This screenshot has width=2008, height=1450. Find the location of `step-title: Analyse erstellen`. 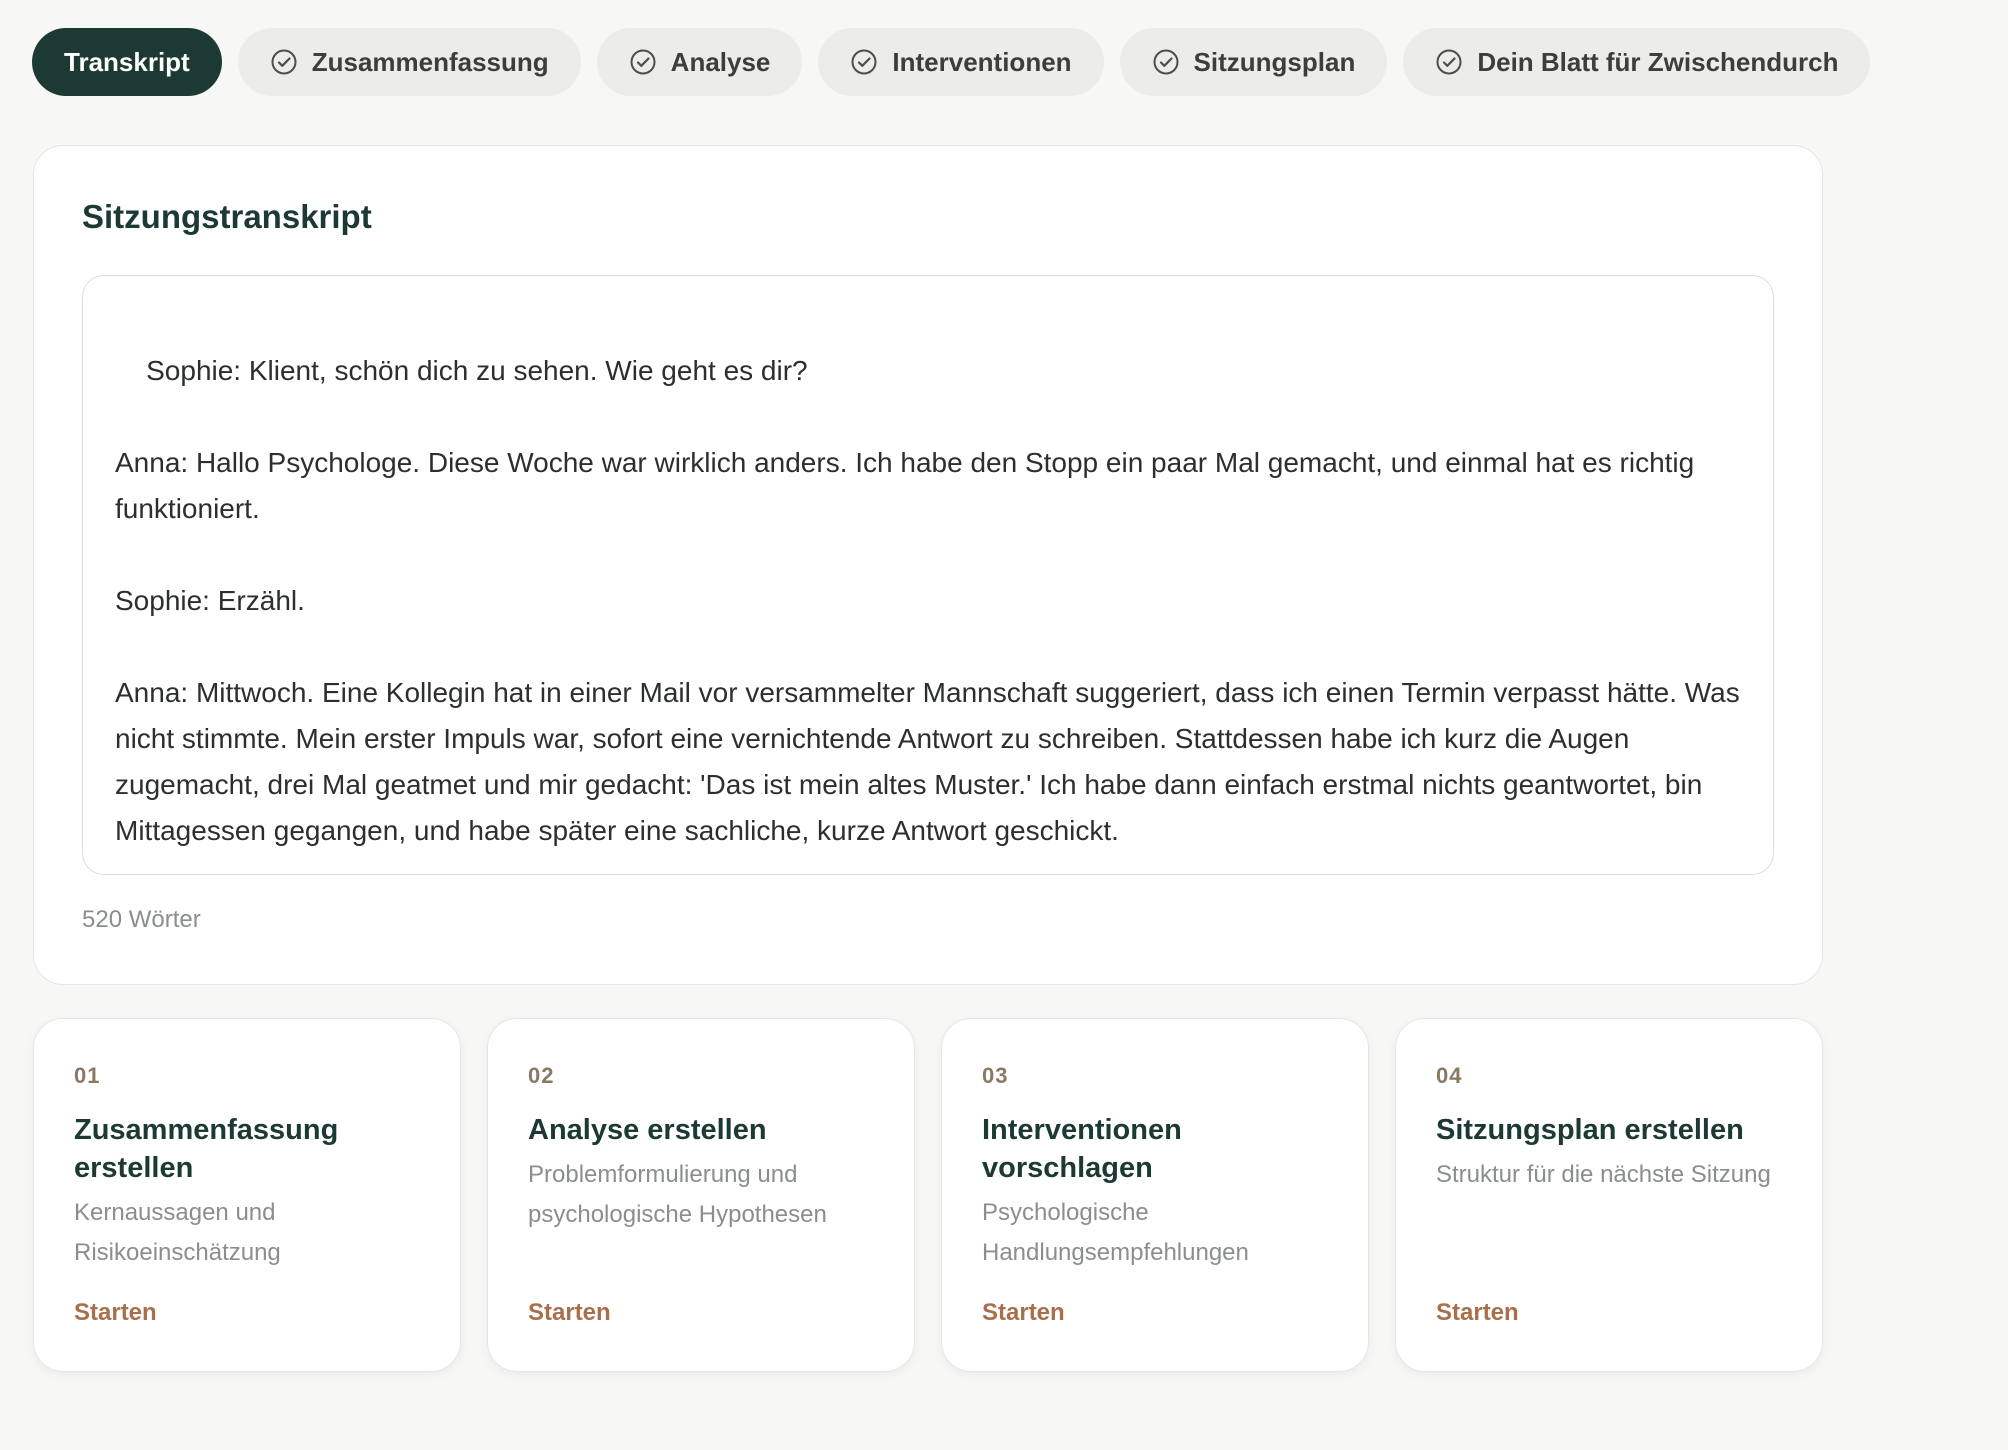

step-title: Analyse erstellen is located at coordinates (647, 1130).